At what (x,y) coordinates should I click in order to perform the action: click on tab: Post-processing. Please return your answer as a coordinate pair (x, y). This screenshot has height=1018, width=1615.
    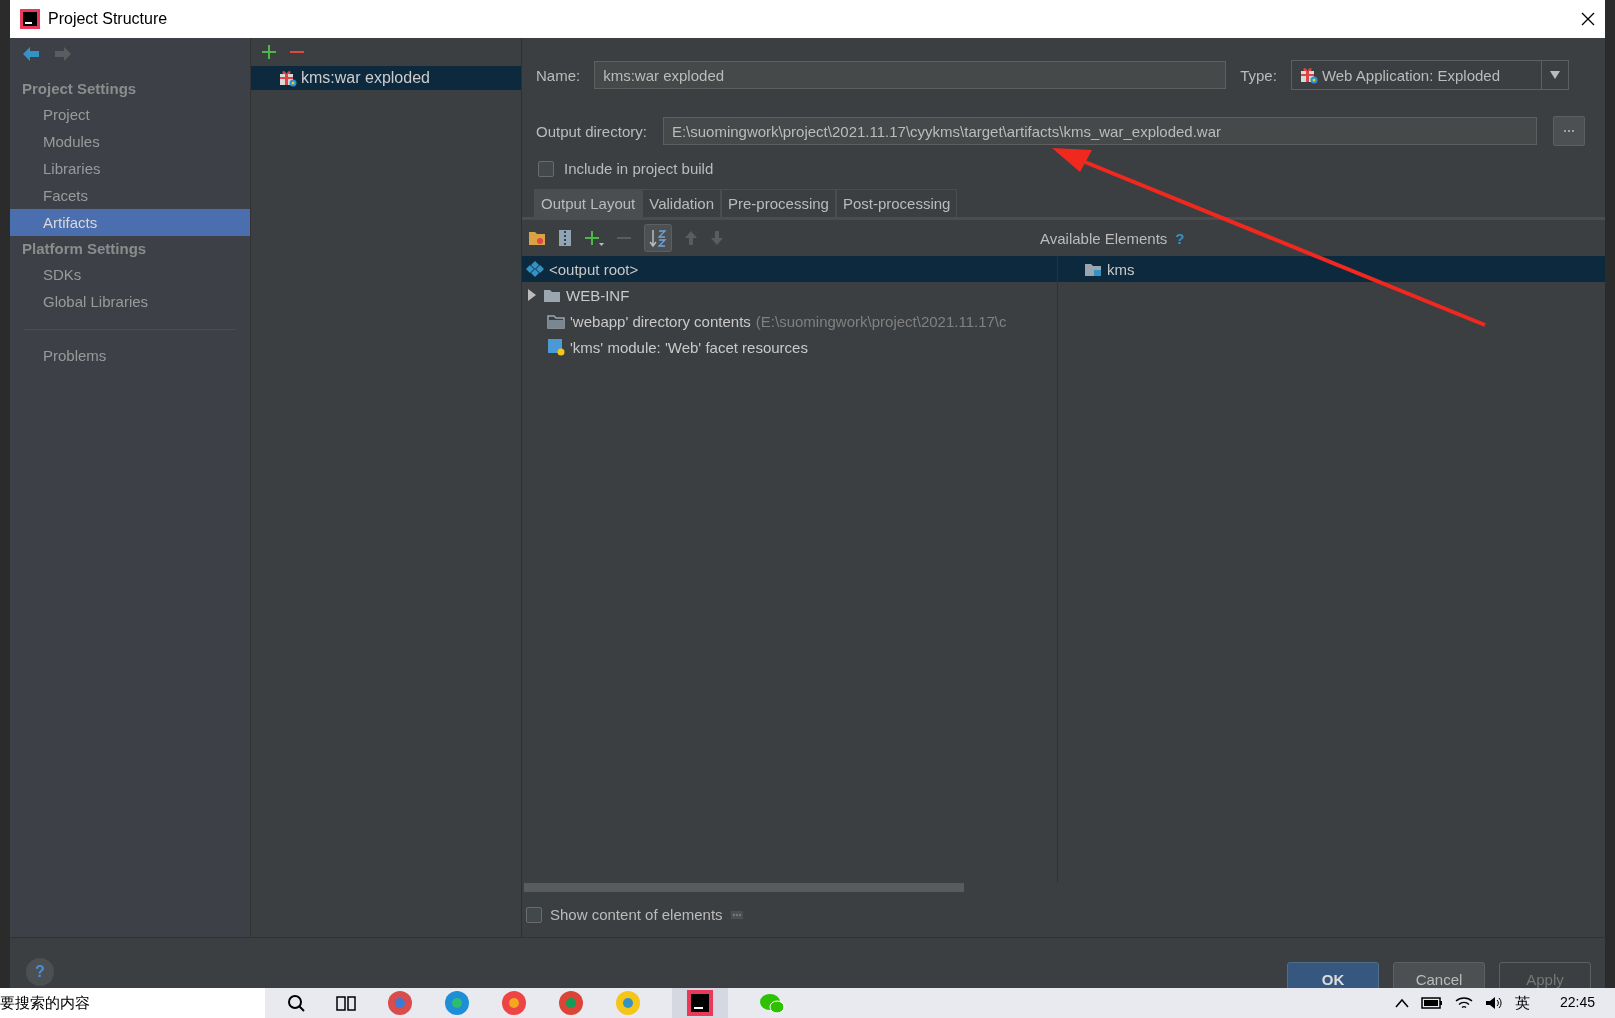
    Looking at the image, I should click on (896, 203).